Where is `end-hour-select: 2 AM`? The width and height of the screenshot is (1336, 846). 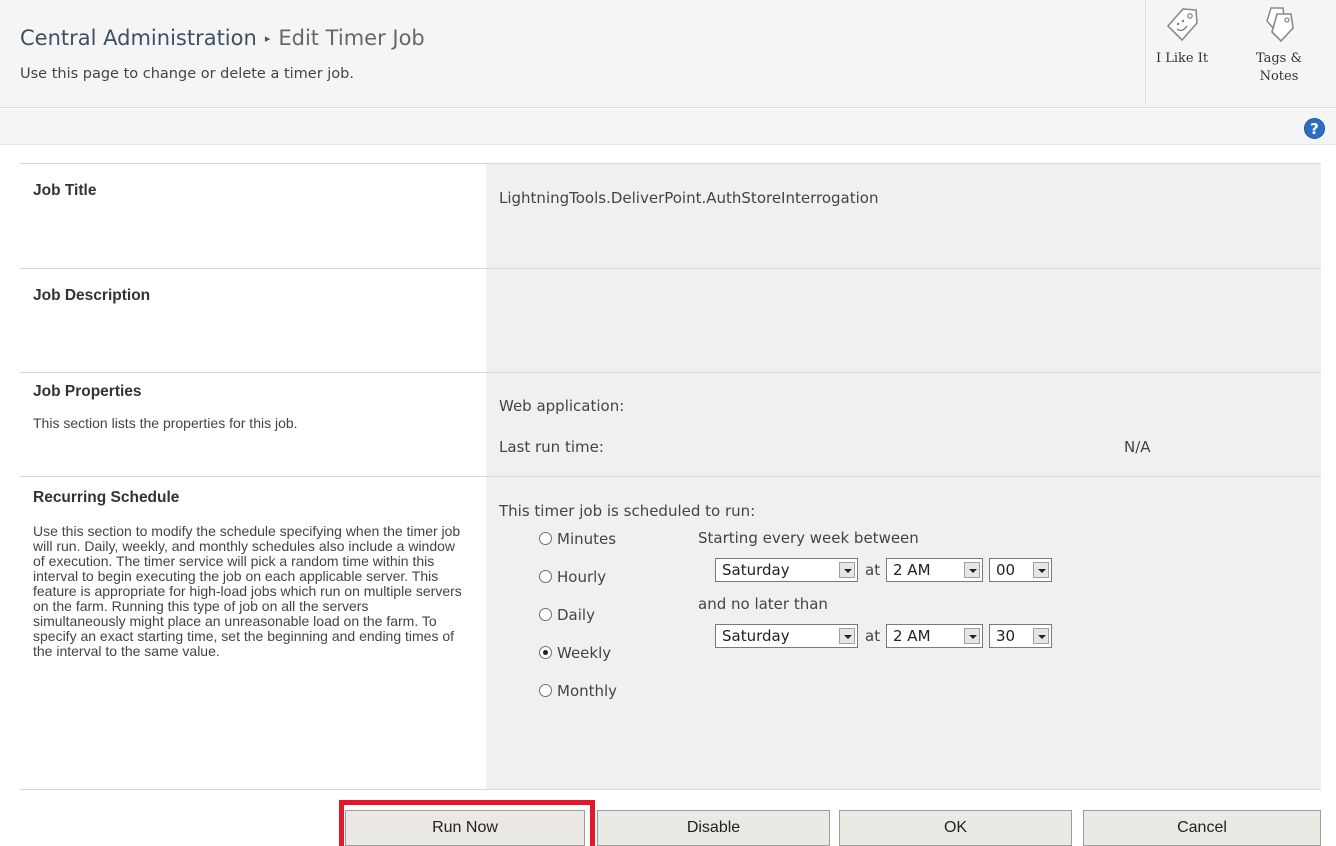 end-hour-select: 2 AM is located at coordinates (934, 636).